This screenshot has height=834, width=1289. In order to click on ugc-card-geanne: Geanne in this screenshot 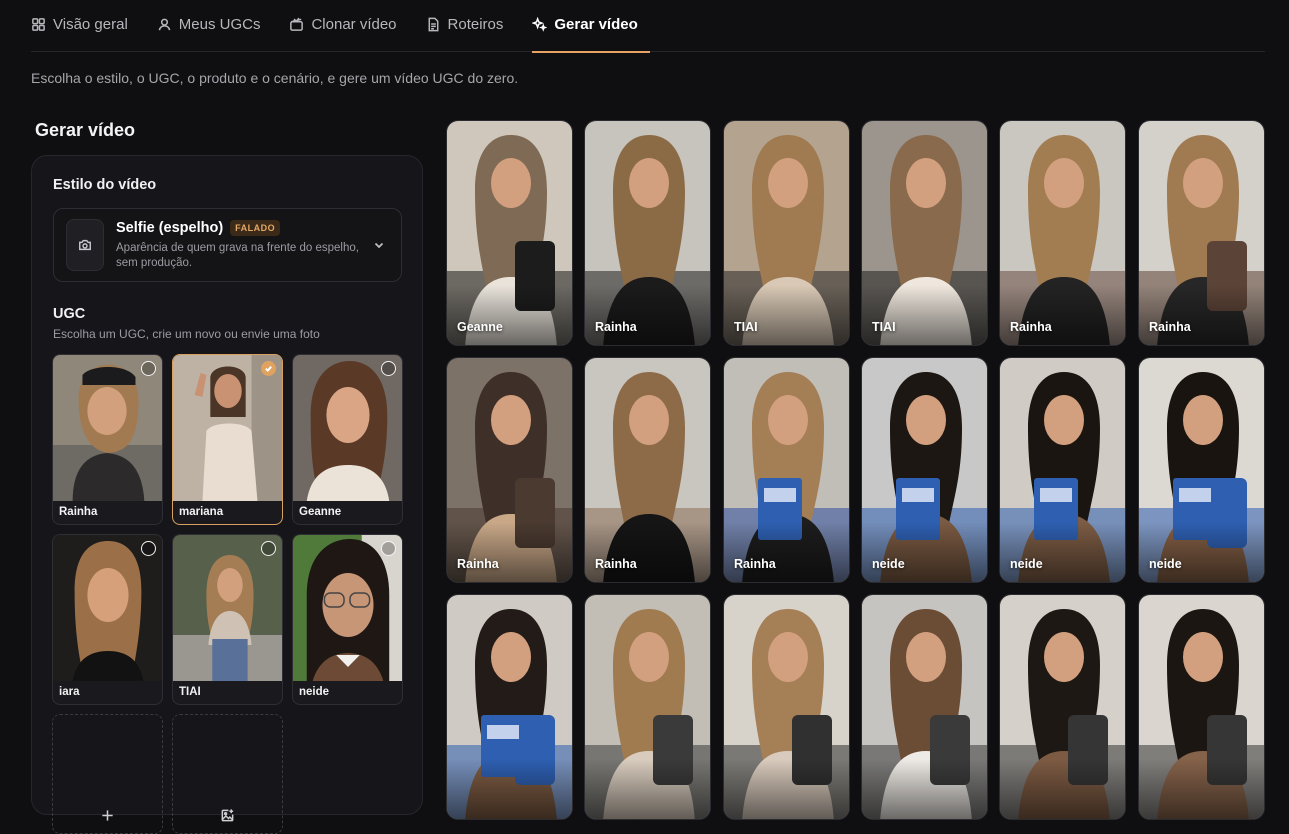, I will do `click(347, 439)`.